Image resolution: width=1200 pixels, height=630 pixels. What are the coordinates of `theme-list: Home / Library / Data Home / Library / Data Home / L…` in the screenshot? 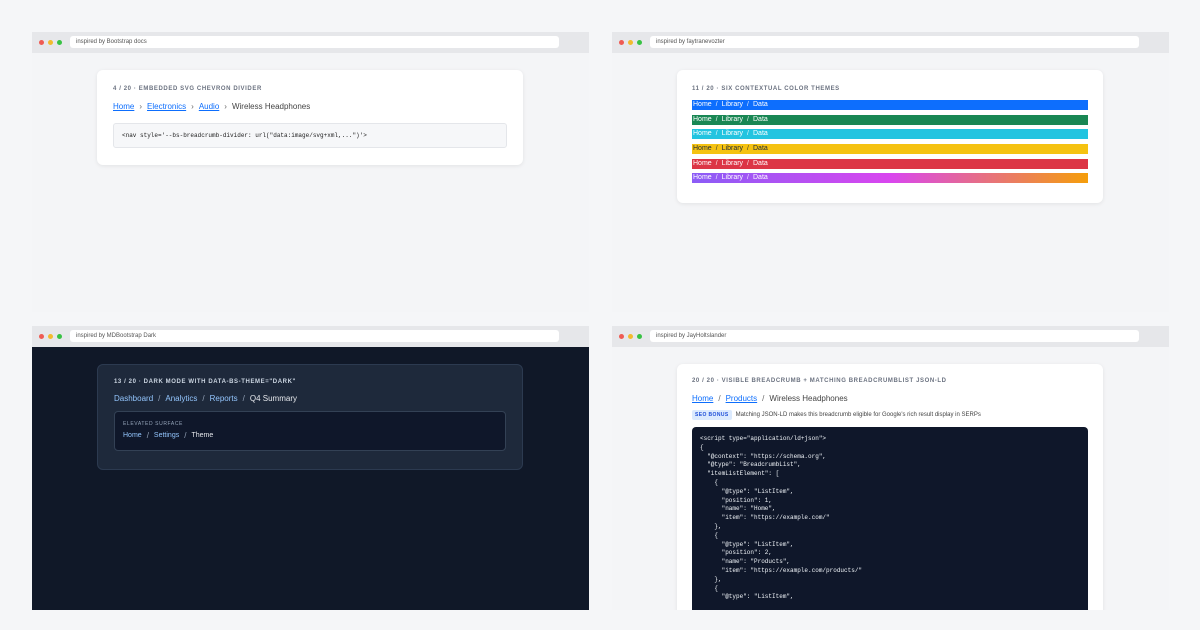 It's located at (890, 142).